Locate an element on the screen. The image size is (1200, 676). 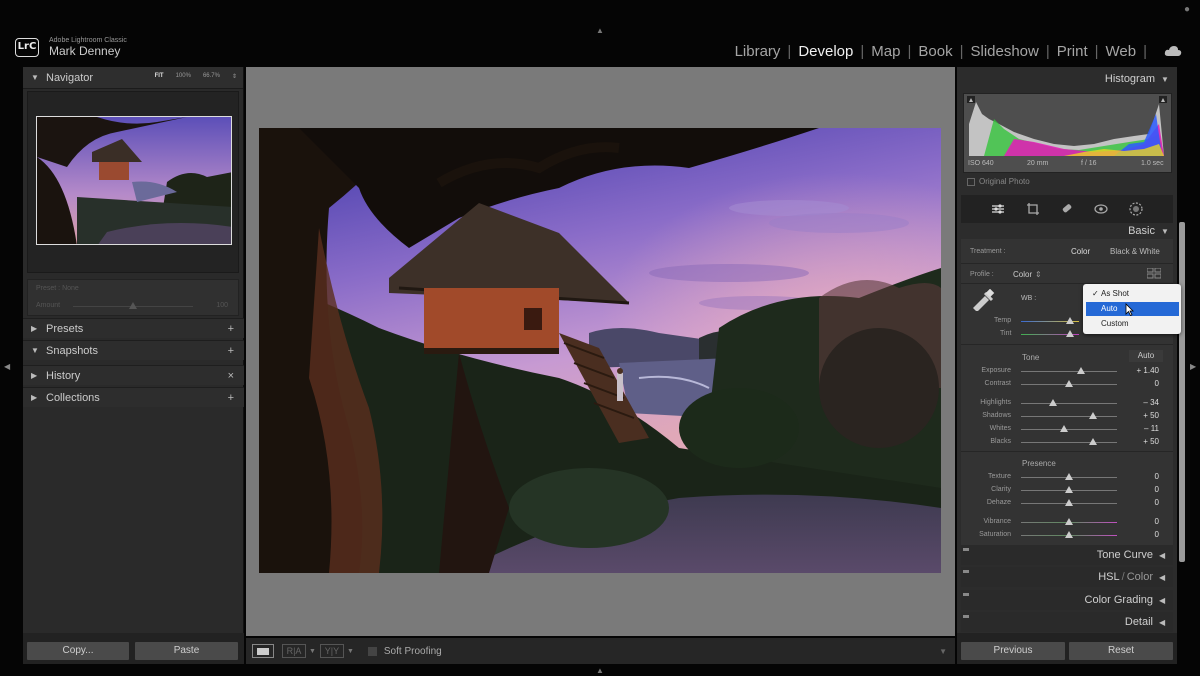
snapshots-panel-header: ▼ Snapshots + is located at coordinates (133, 350).